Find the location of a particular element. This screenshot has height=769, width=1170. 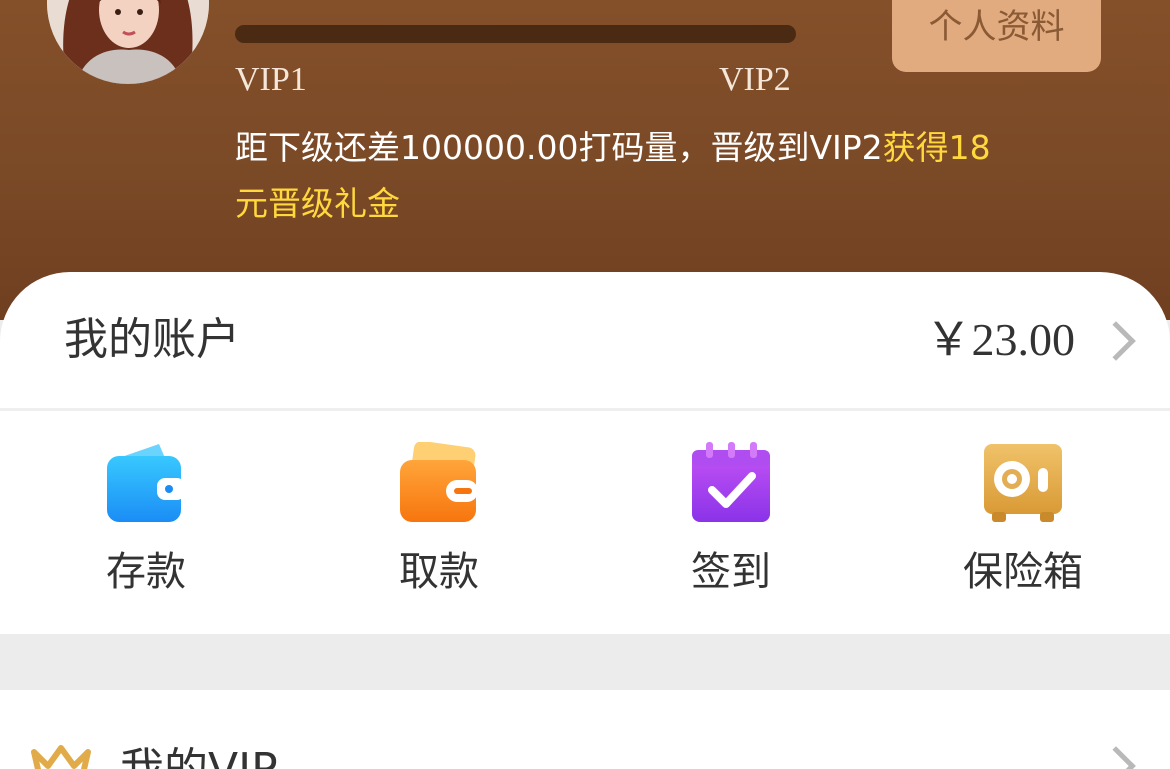

account-balance: ￥23.00 is located at coordinates (1000, 339).